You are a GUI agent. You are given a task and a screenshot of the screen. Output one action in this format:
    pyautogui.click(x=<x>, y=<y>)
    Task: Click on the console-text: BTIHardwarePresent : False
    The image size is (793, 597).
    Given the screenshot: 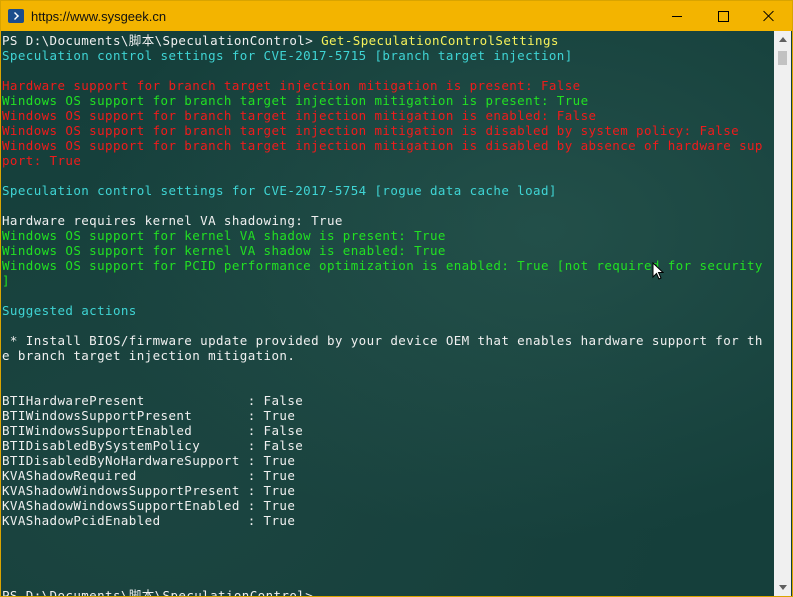 What is the action you would take?
    pyautogui.click(x=153, y=400)
    